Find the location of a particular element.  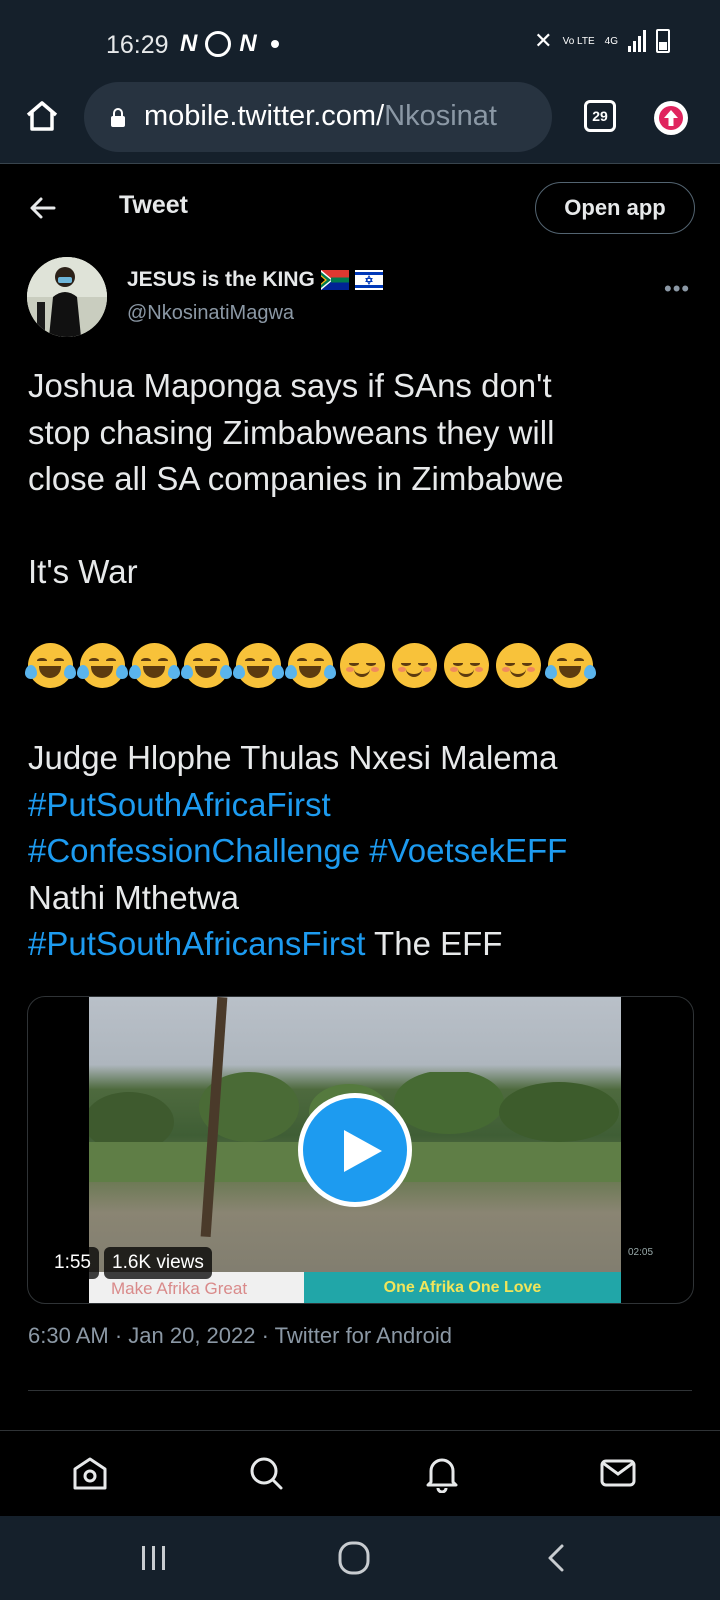

tweet-line: Joshua Maponga says if SAns don't is located at coordinates (290, 385).